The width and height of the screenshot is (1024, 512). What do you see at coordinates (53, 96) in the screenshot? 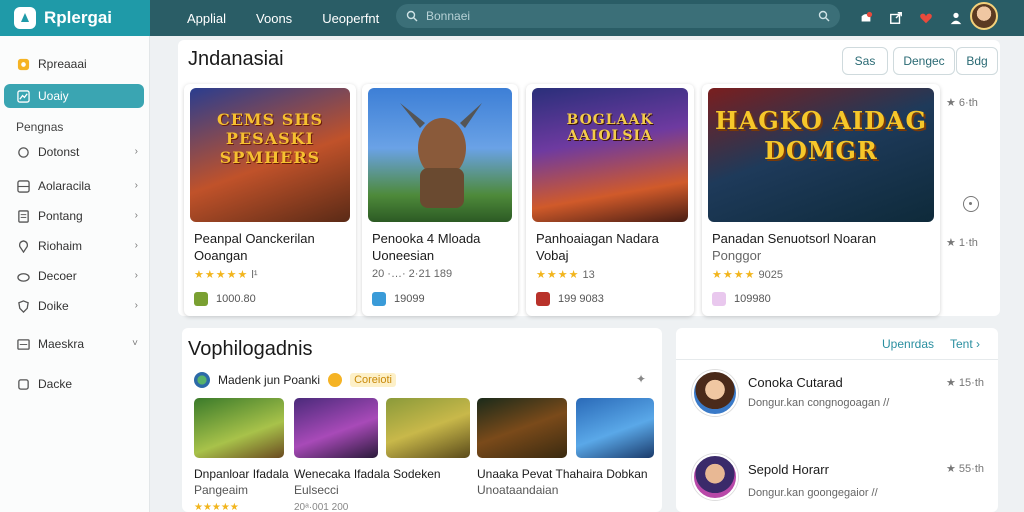
I see `sidebar-item-label: Uoaiy` at bounding box center [53, 96].